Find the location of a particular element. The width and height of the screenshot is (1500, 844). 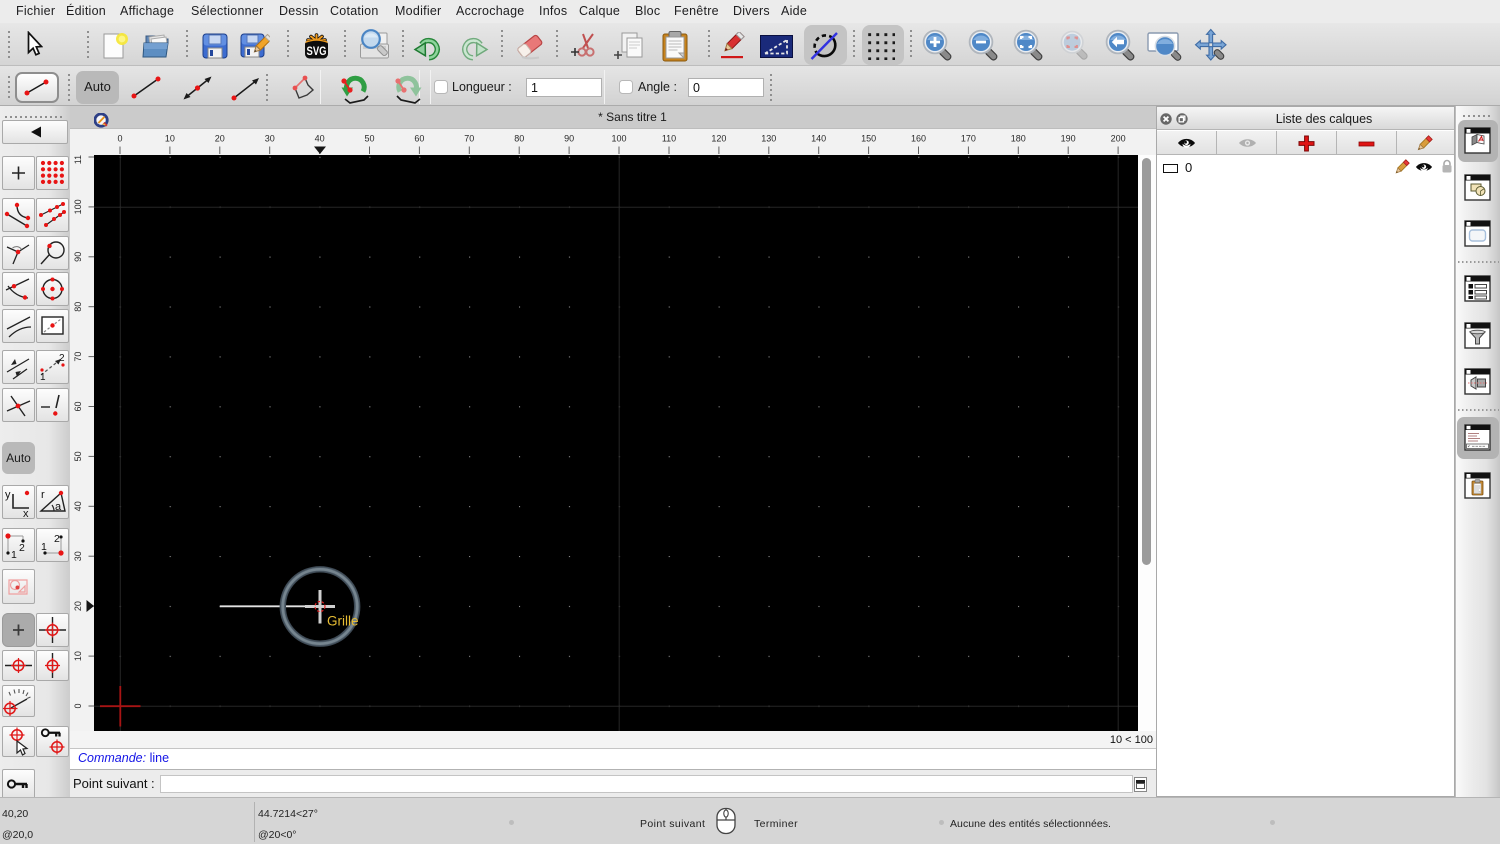

svg-text: 150 is located at coordinates (868, 139).